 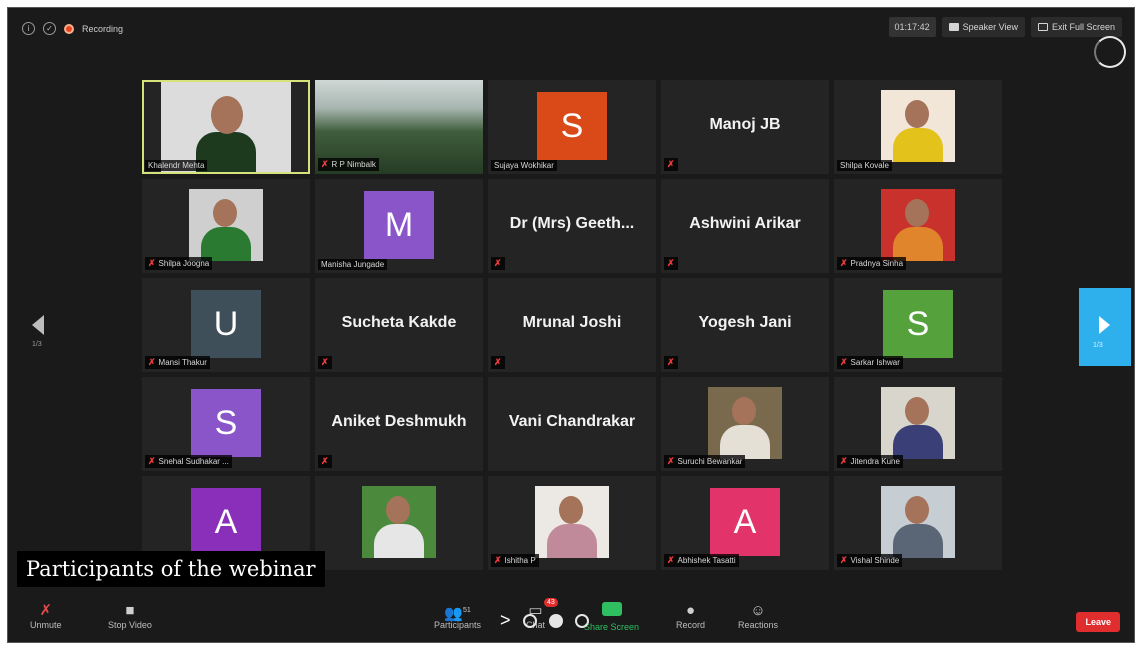 I want to click on participant-tile: Aniket Deshmukh ✗, so click(x=399, y=424).